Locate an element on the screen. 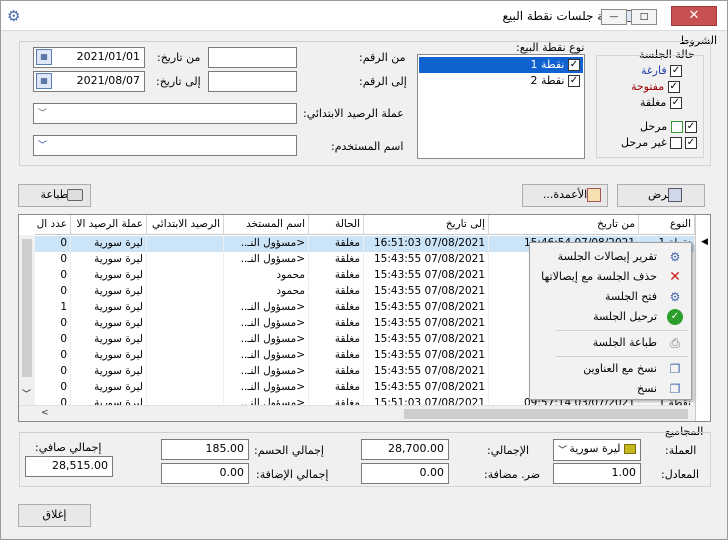 The image size is (728, 540). menu-item-copy-with-headers: ❐ نسخ مع العناوين is located at coordinates (610, 369).